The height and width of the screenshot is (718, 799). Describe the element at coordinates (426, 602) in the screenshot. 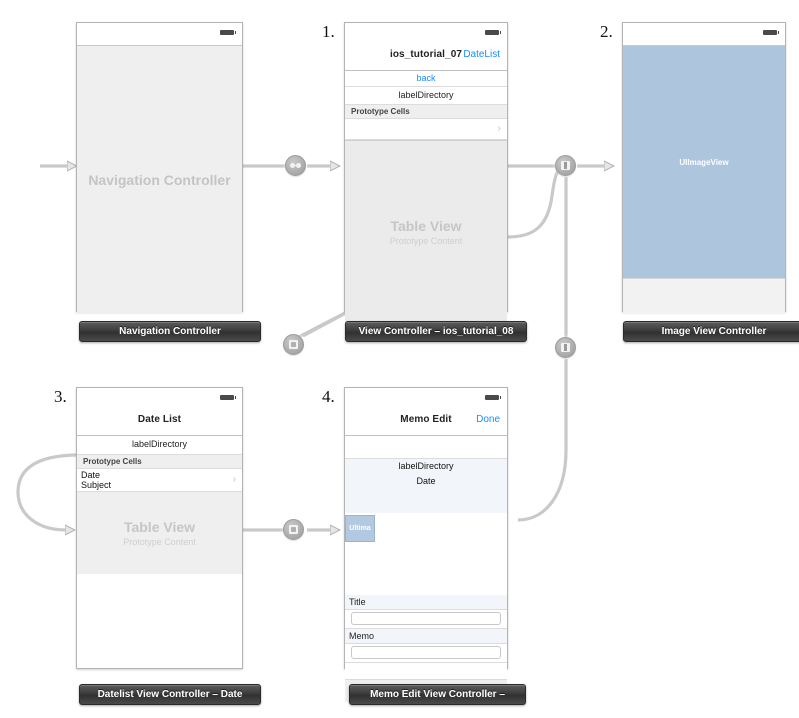

I see `memo-title-label-row: Title` at that location.